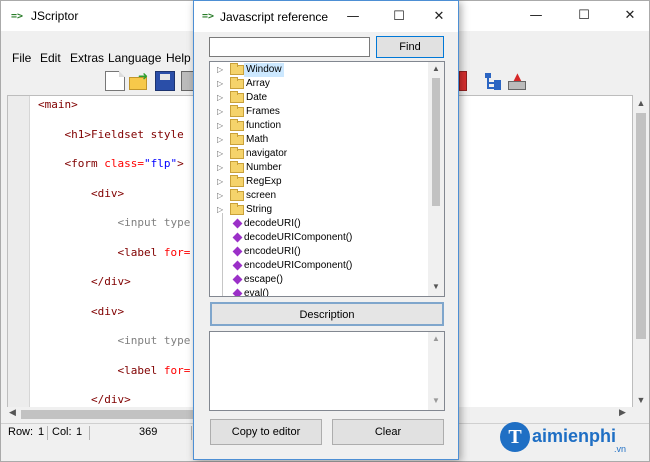 Image resolution: width=650 pixels, height=462 pixels. What do you see at coordinates (12, 412) in the screenshot?
I see `scroll-left-icon: ◀` at bounding box center [12, 412].